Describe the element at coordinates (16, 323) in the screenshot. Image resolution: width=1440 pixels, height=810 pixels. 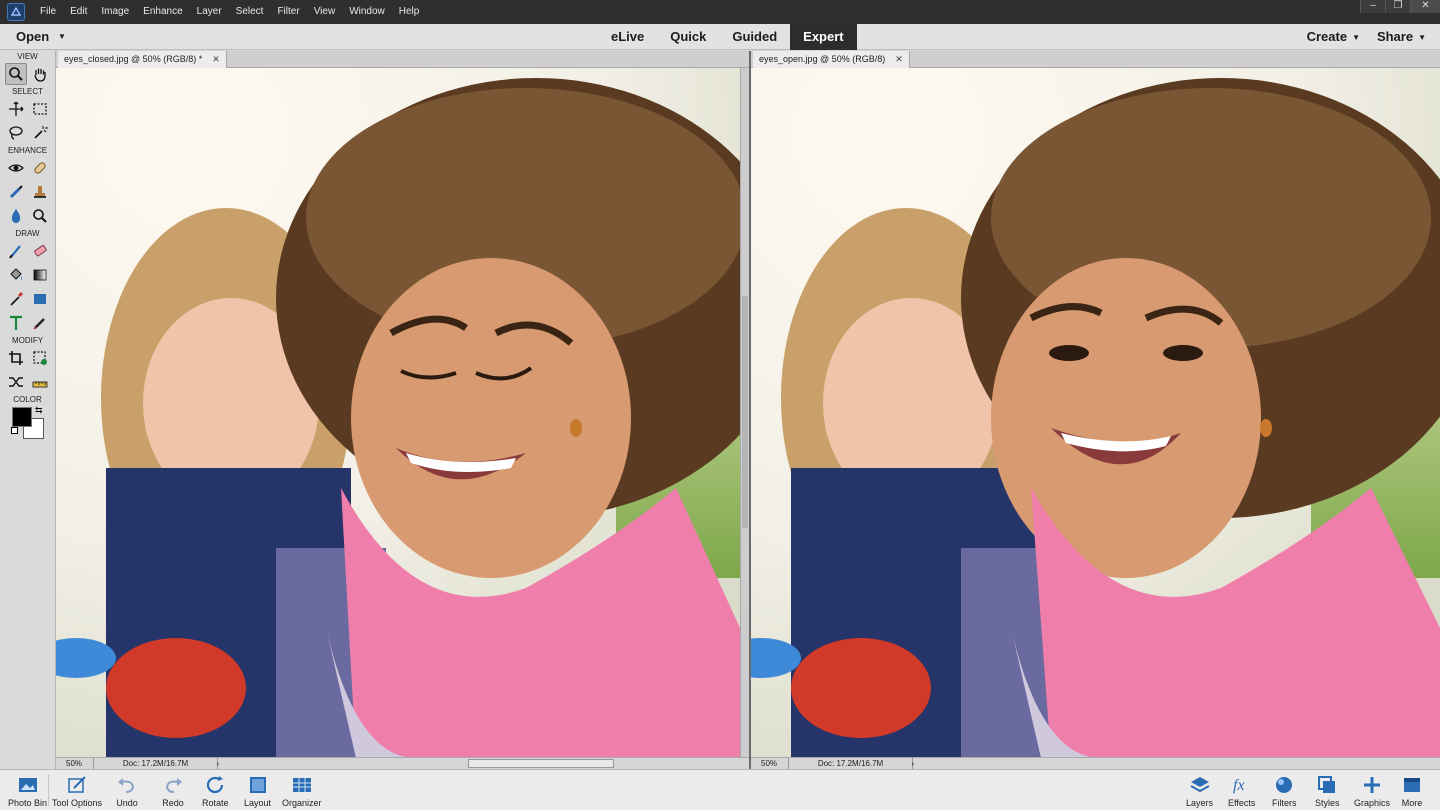
I see `type-tool-icon` at that location.